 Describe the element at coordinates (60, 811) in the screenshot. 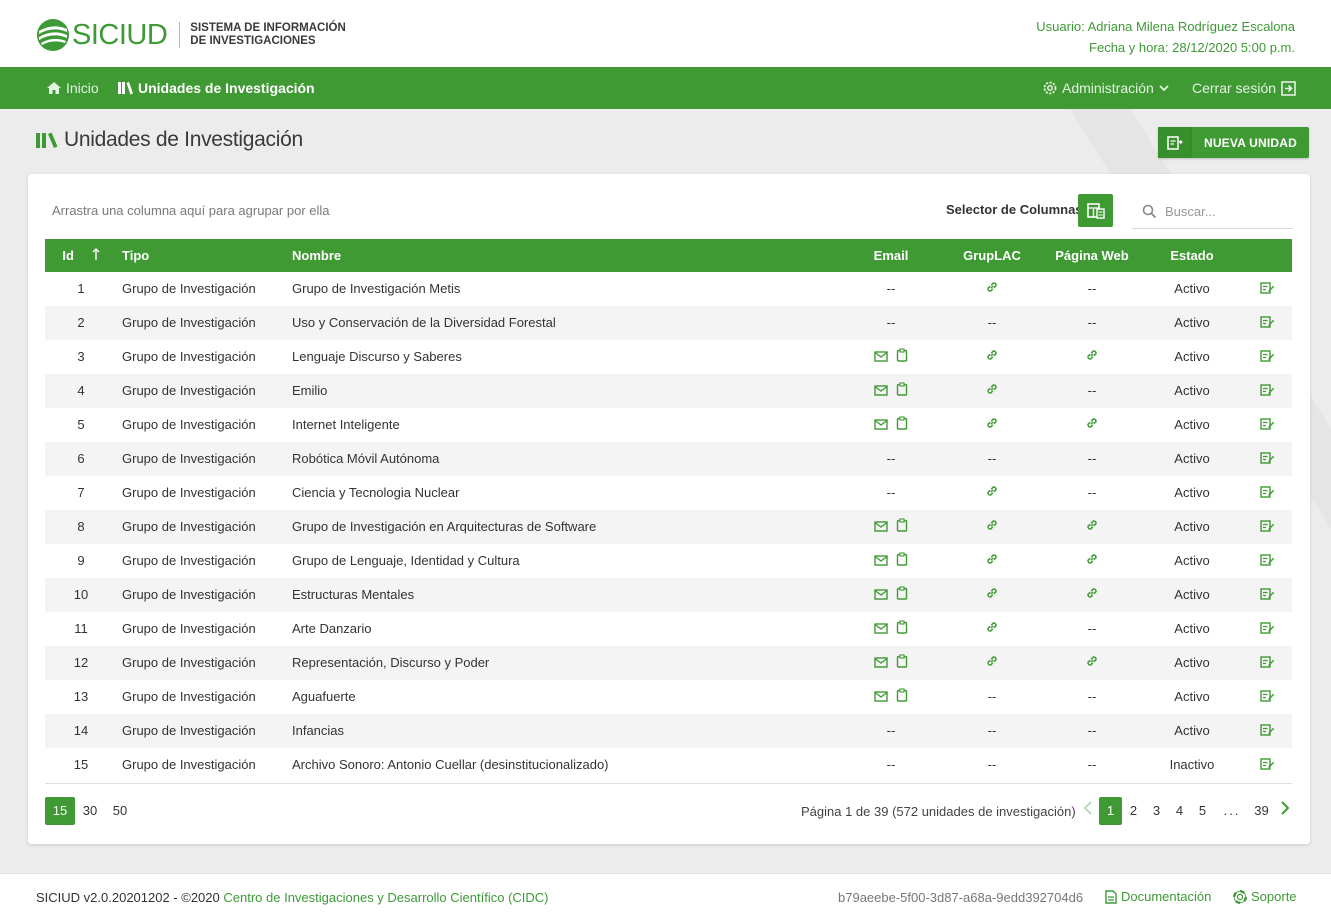

I see `page-size-15: 15` at that location.